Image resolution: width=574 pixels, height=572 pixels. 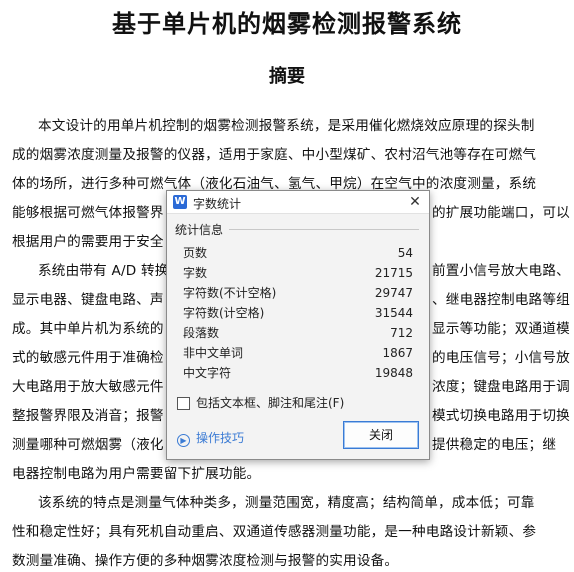 What do you see at coordinates (220, 438) in the screenshot?
I see `tips-link-label: 操作技巧` at bounding box center [220, 438].